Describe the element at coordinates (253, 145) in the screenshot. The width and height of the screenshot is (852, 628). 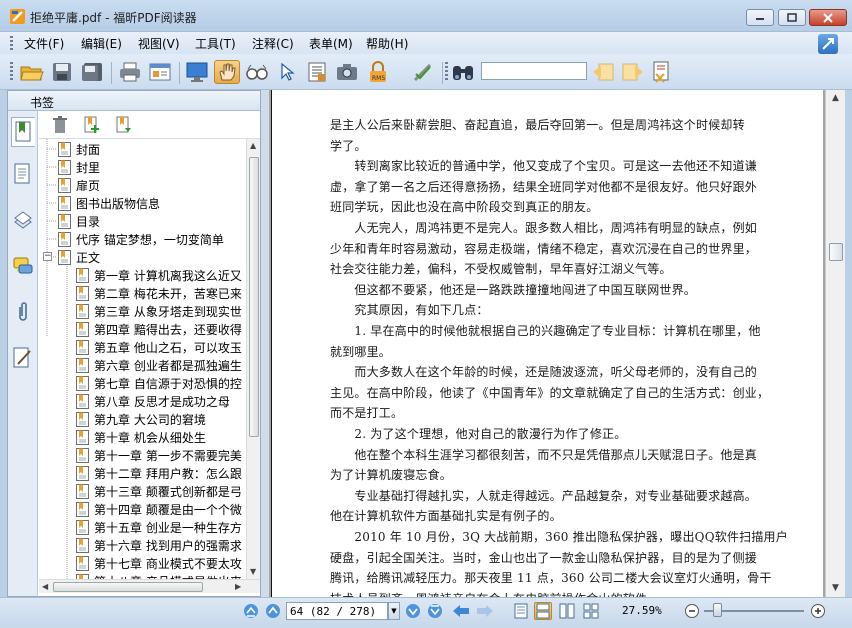
I see `scroll-up-arrow: ▲` at that location.